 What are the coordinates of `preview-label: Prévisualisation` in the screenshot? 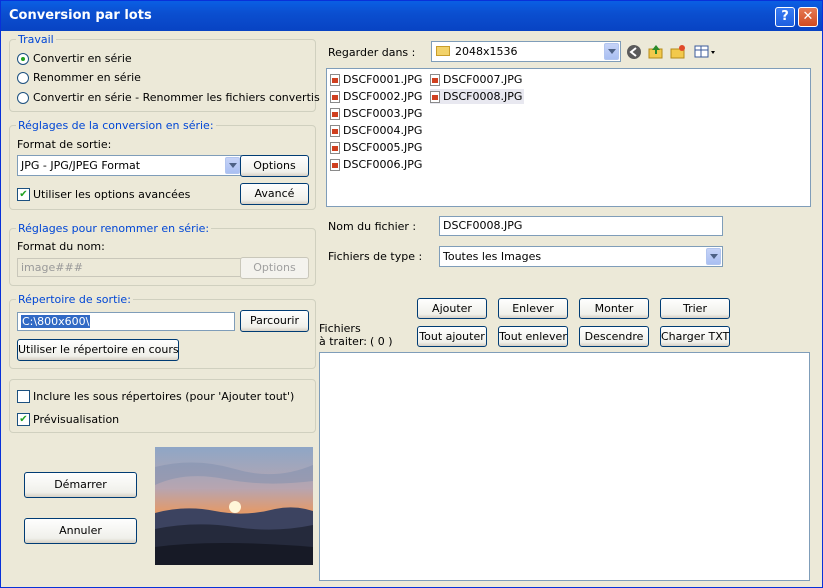 It's located at (76, 419).